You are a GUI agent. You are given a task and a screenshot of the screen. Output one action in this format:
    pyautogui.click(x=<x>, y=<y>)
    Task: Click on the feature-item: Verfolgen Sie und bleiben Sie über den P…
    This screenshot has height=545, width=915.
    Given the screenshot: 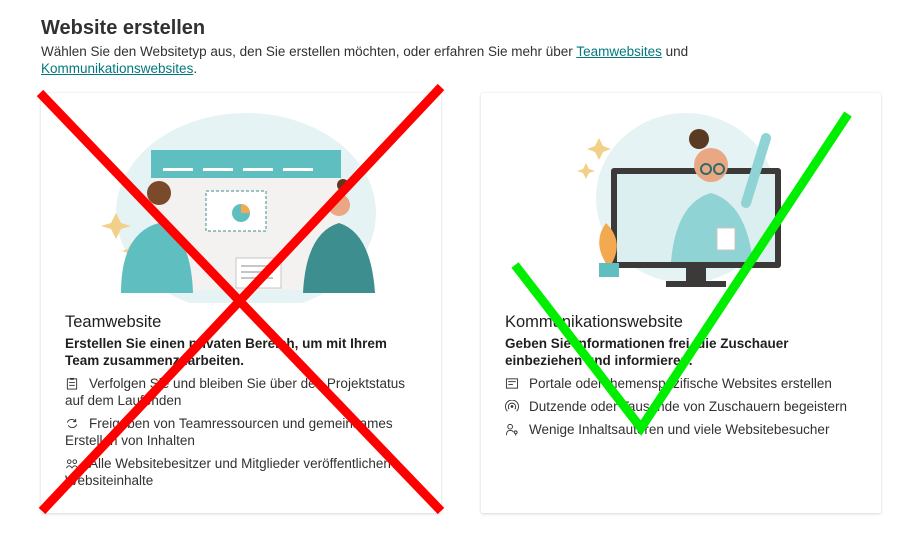 What is the action you would take?
    pyautogui.click(x=245, y=392)
    